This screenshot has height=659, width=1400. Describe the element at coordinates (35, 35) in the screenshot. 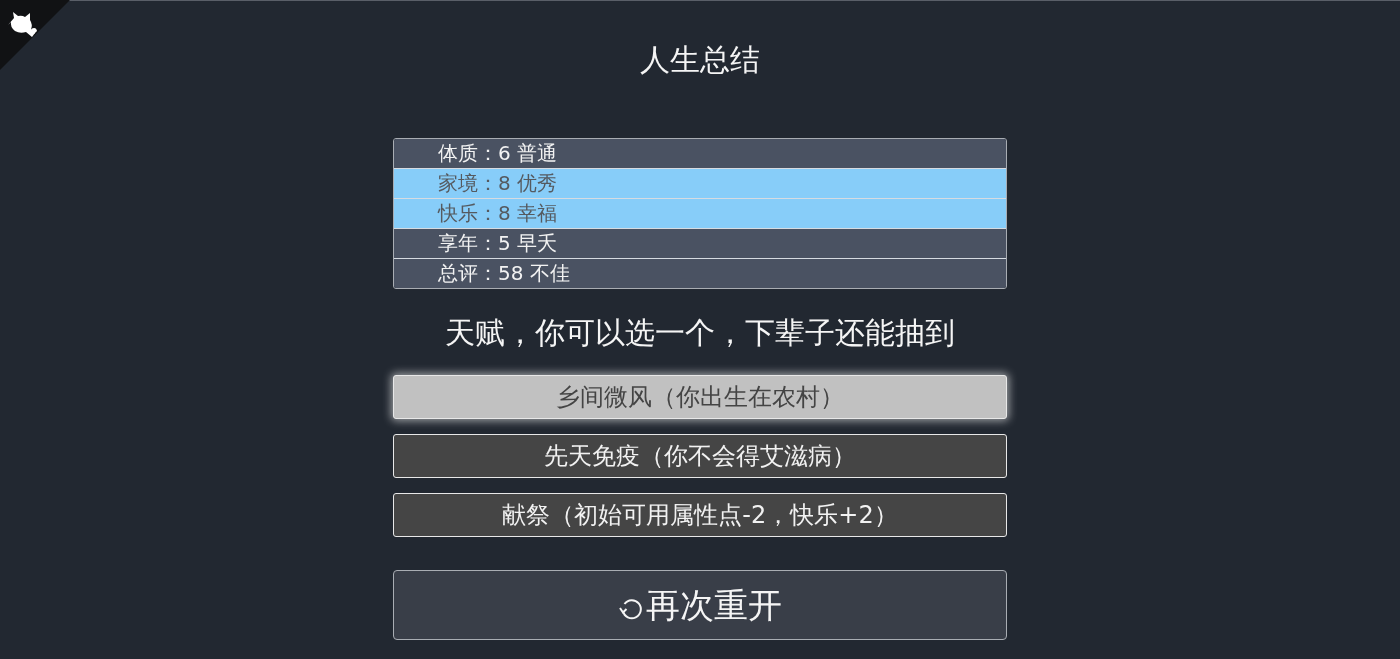

I see `corner-cat-icon` at that location.